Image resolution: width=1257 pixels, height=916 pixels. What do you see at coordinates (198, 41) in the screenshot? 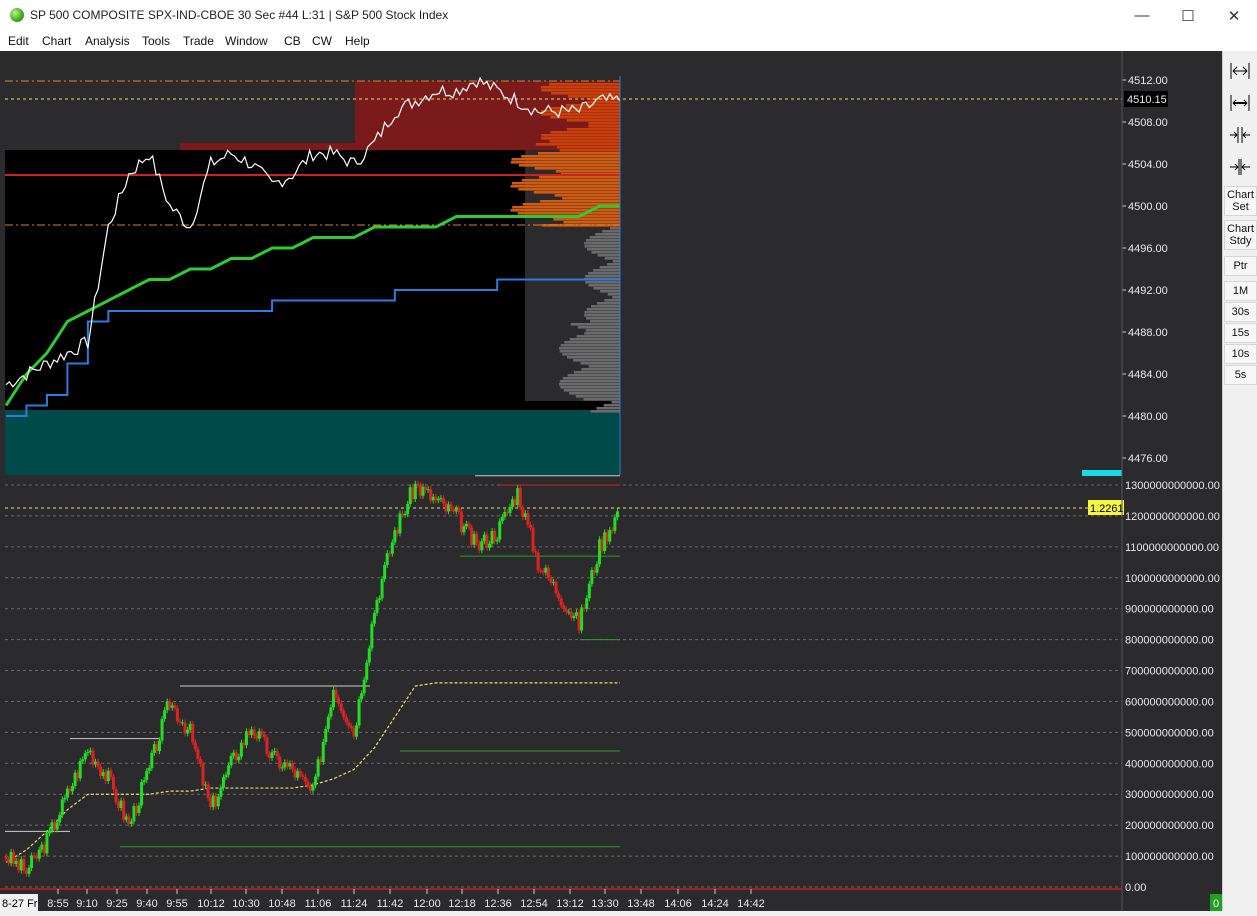
I see `menu-trade: Trade` at bounding box center [198, 41].